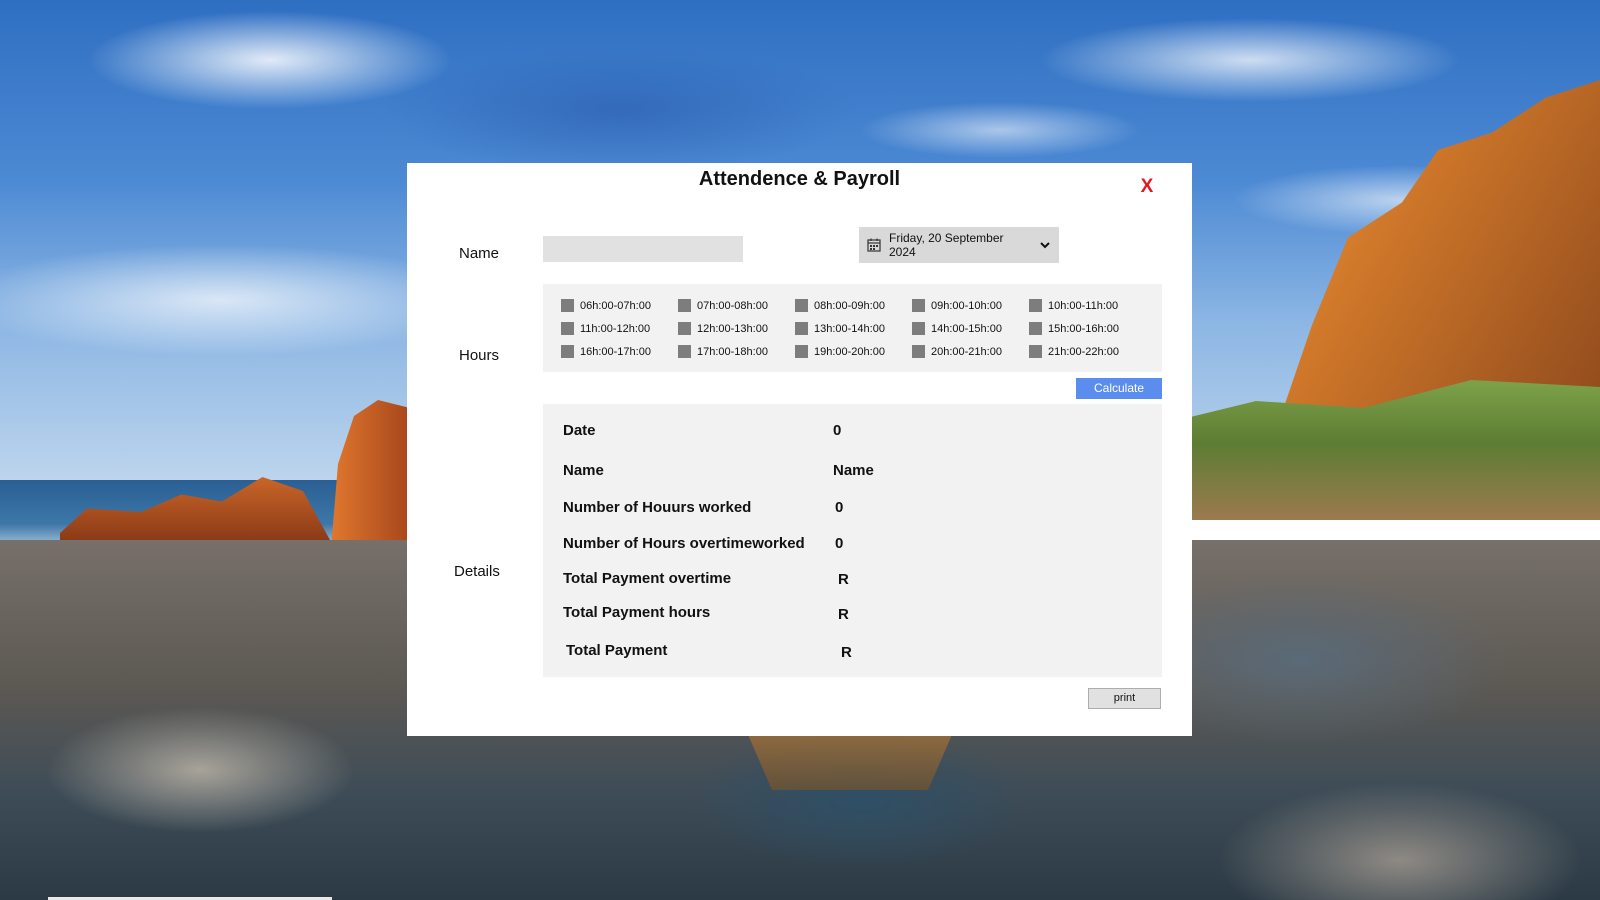  I want to click on details-label: Details, so click(477, 571).